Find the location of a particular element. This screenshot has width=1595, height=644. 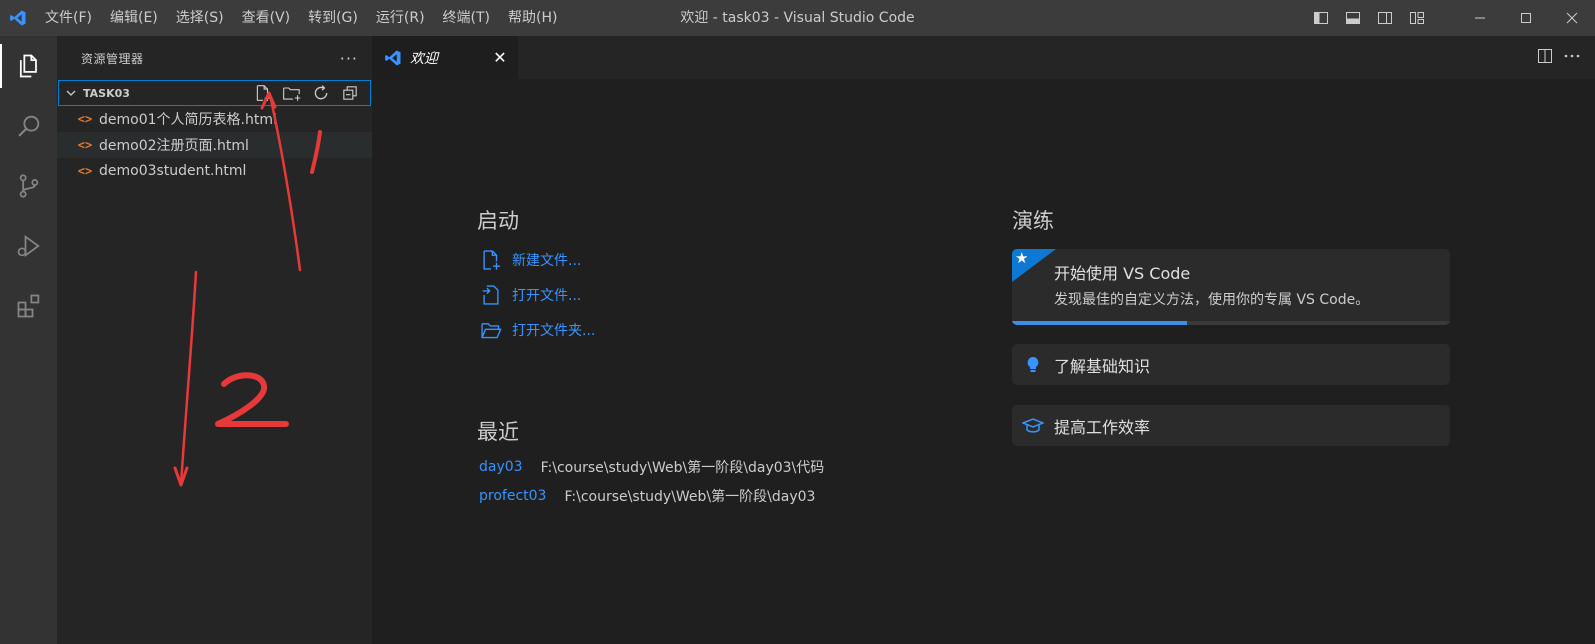

more-icon is located at coordinates (1572, 55).